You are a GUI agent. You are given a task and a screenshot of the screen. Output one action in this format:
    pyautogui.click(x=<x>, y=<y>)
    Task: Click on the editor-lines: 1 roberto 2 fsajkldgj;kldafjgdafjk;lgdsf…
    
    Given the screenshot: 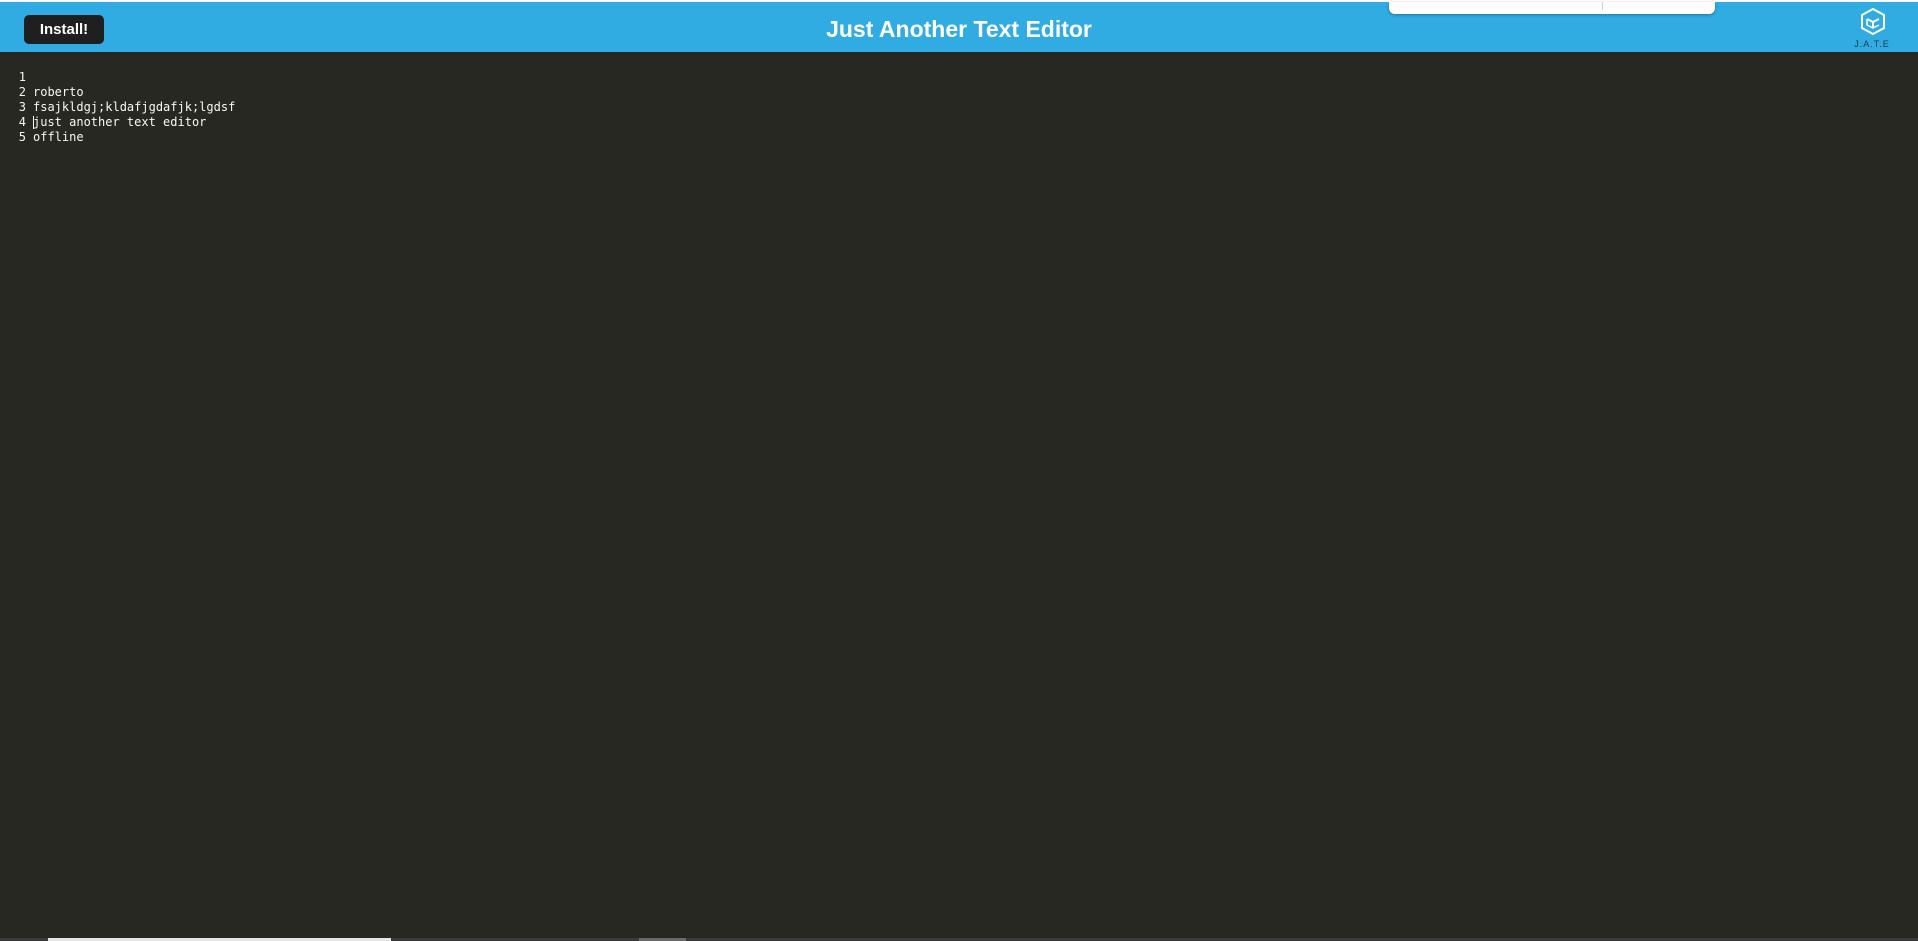 What is the action you would take?
    pyautogui.click(x=118, y=99)
    